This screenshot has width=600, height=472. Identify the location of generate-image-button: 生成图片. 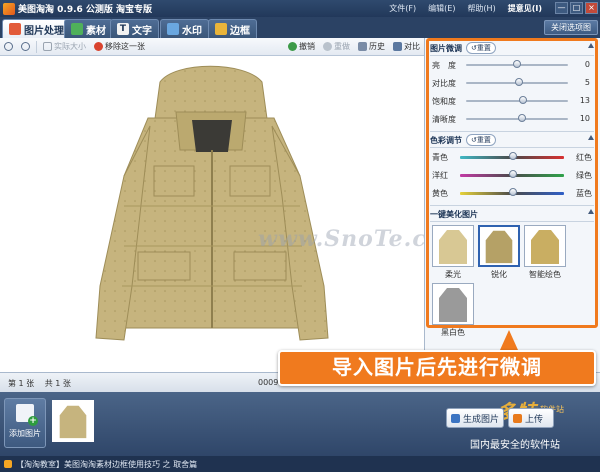
(475, 418).